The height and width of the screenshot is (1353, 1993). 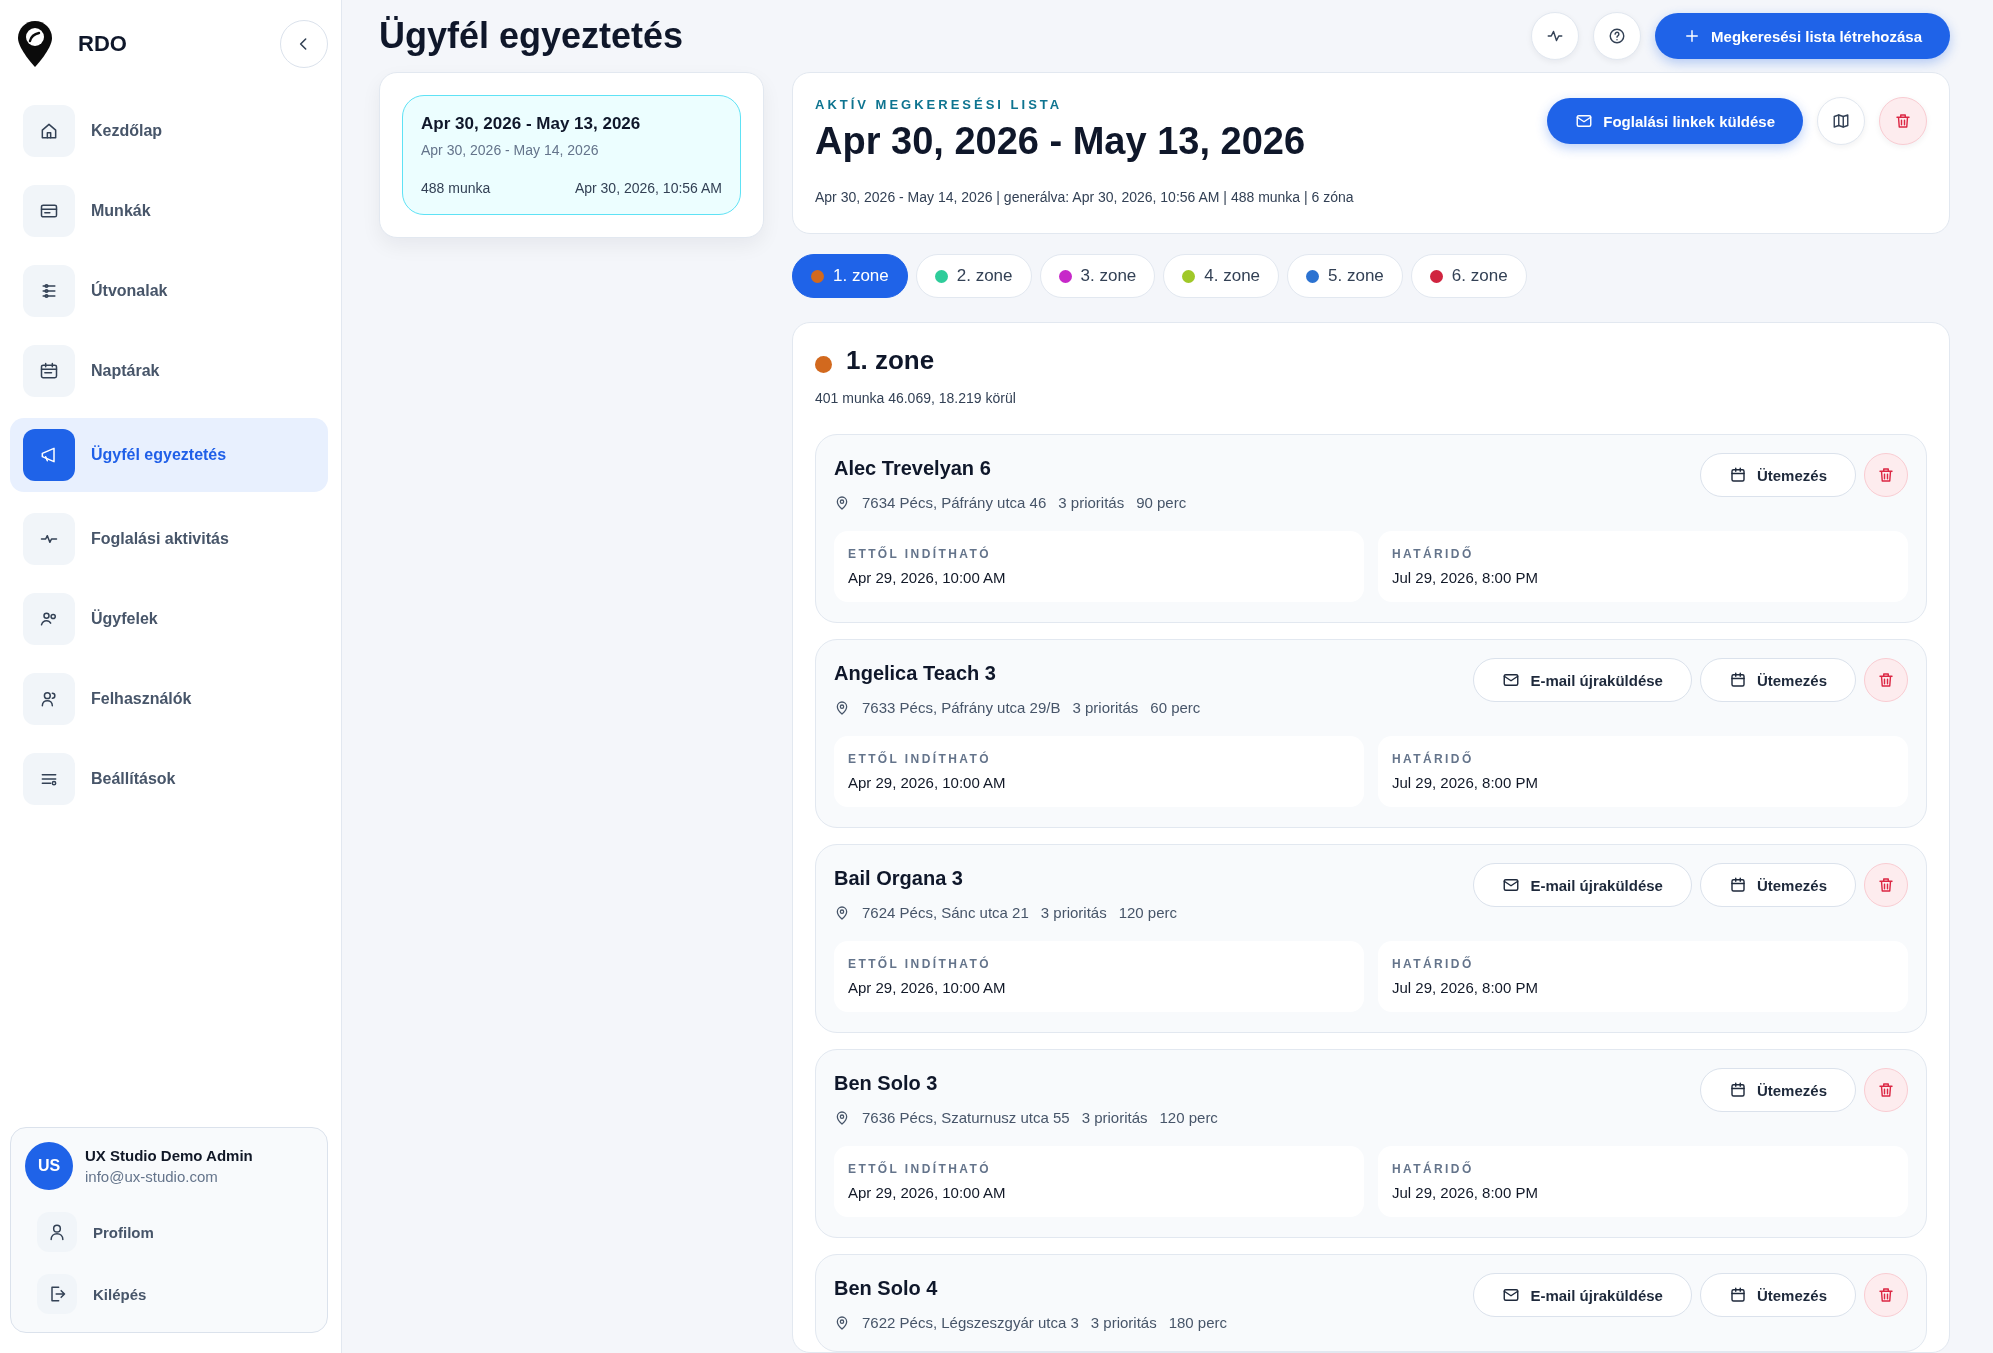 What do you see at coordinates (169, 131) in the screenshot?
I see `sidebar-item: Kezdőlap` at bounding box center [169, 131].